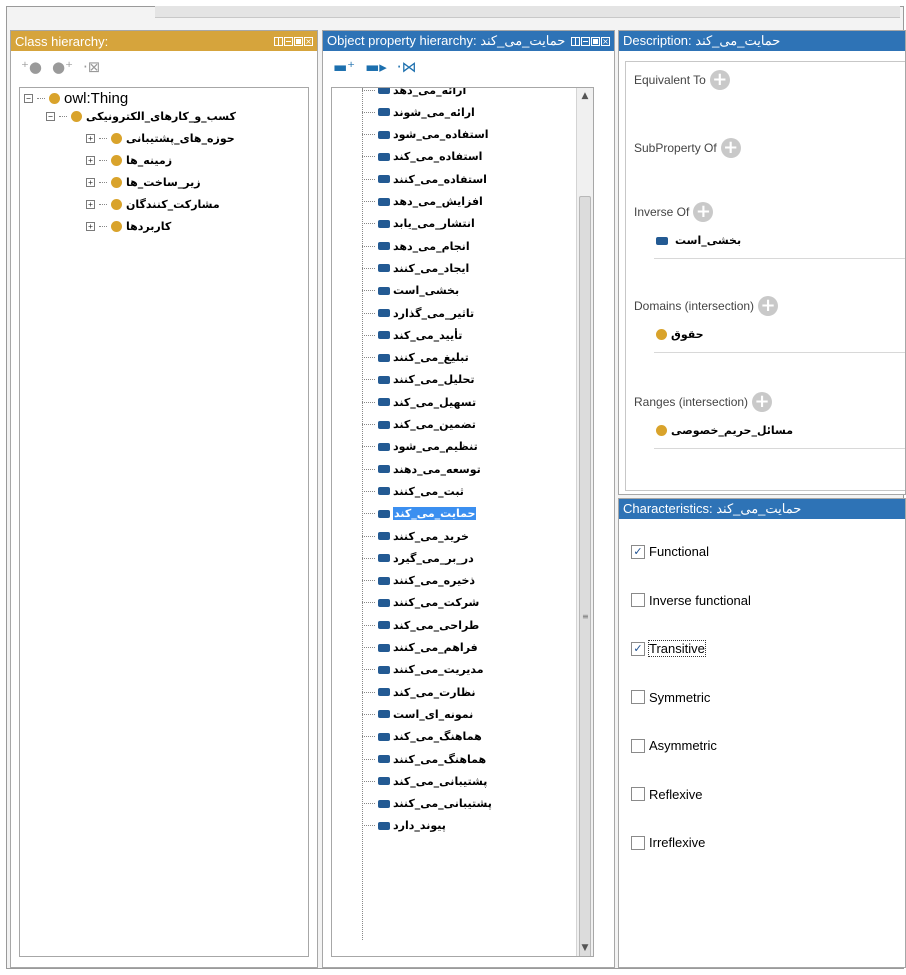 The width and height of the screenshot is (906, 975). What do you see at coordinates (424, 179) in the screenshot?
I see `property-list-item: استفاده_می_کنند` at bounding box center [424, 179].